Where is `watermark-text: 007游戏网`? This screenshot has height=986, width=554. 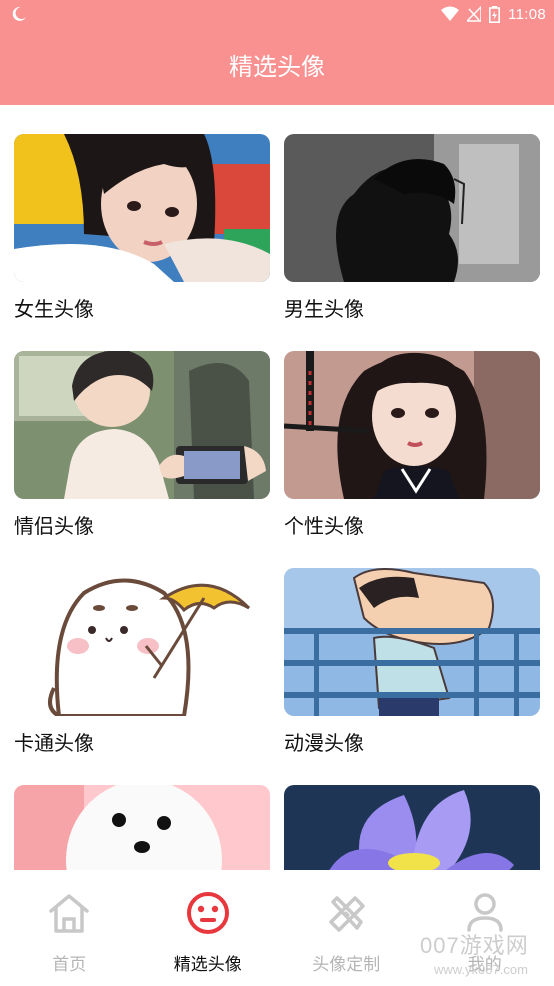 watermark-text: 007游戏网 is located at coordinates (474, 945).